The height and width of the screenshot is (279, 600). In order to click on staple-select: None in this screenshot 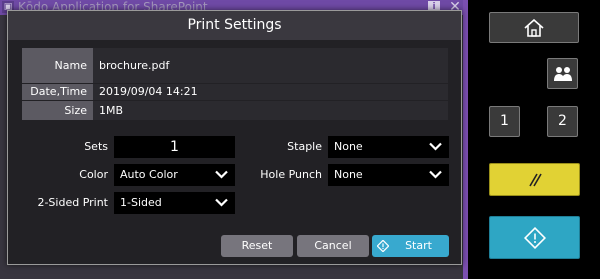, I will do `click(388, 147)`.